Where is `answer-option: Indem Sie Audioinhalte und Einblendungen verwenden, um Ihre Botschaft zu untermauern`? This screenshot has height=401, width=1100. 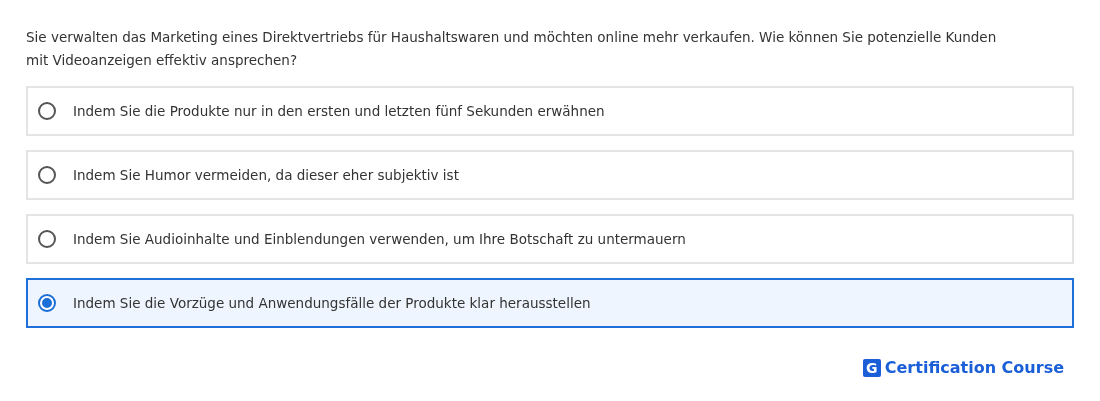
answer-option: Indem Sie Audioinhalte und Einblendungen verwenden, um Ihre Botschaft zu untermauern is located at coordinates (550, 239).